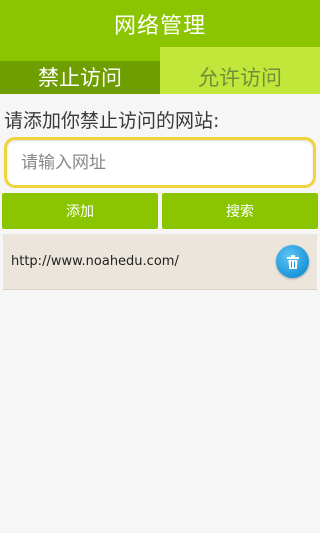  I want to click on title-bar: 网络管理, so click(160, 23).